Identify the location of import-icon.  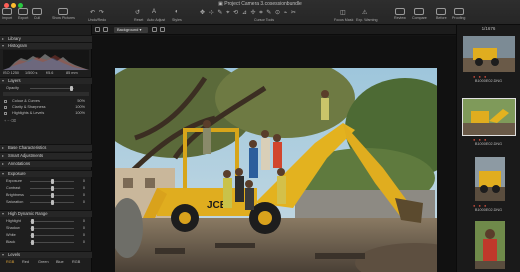
(7, 11).